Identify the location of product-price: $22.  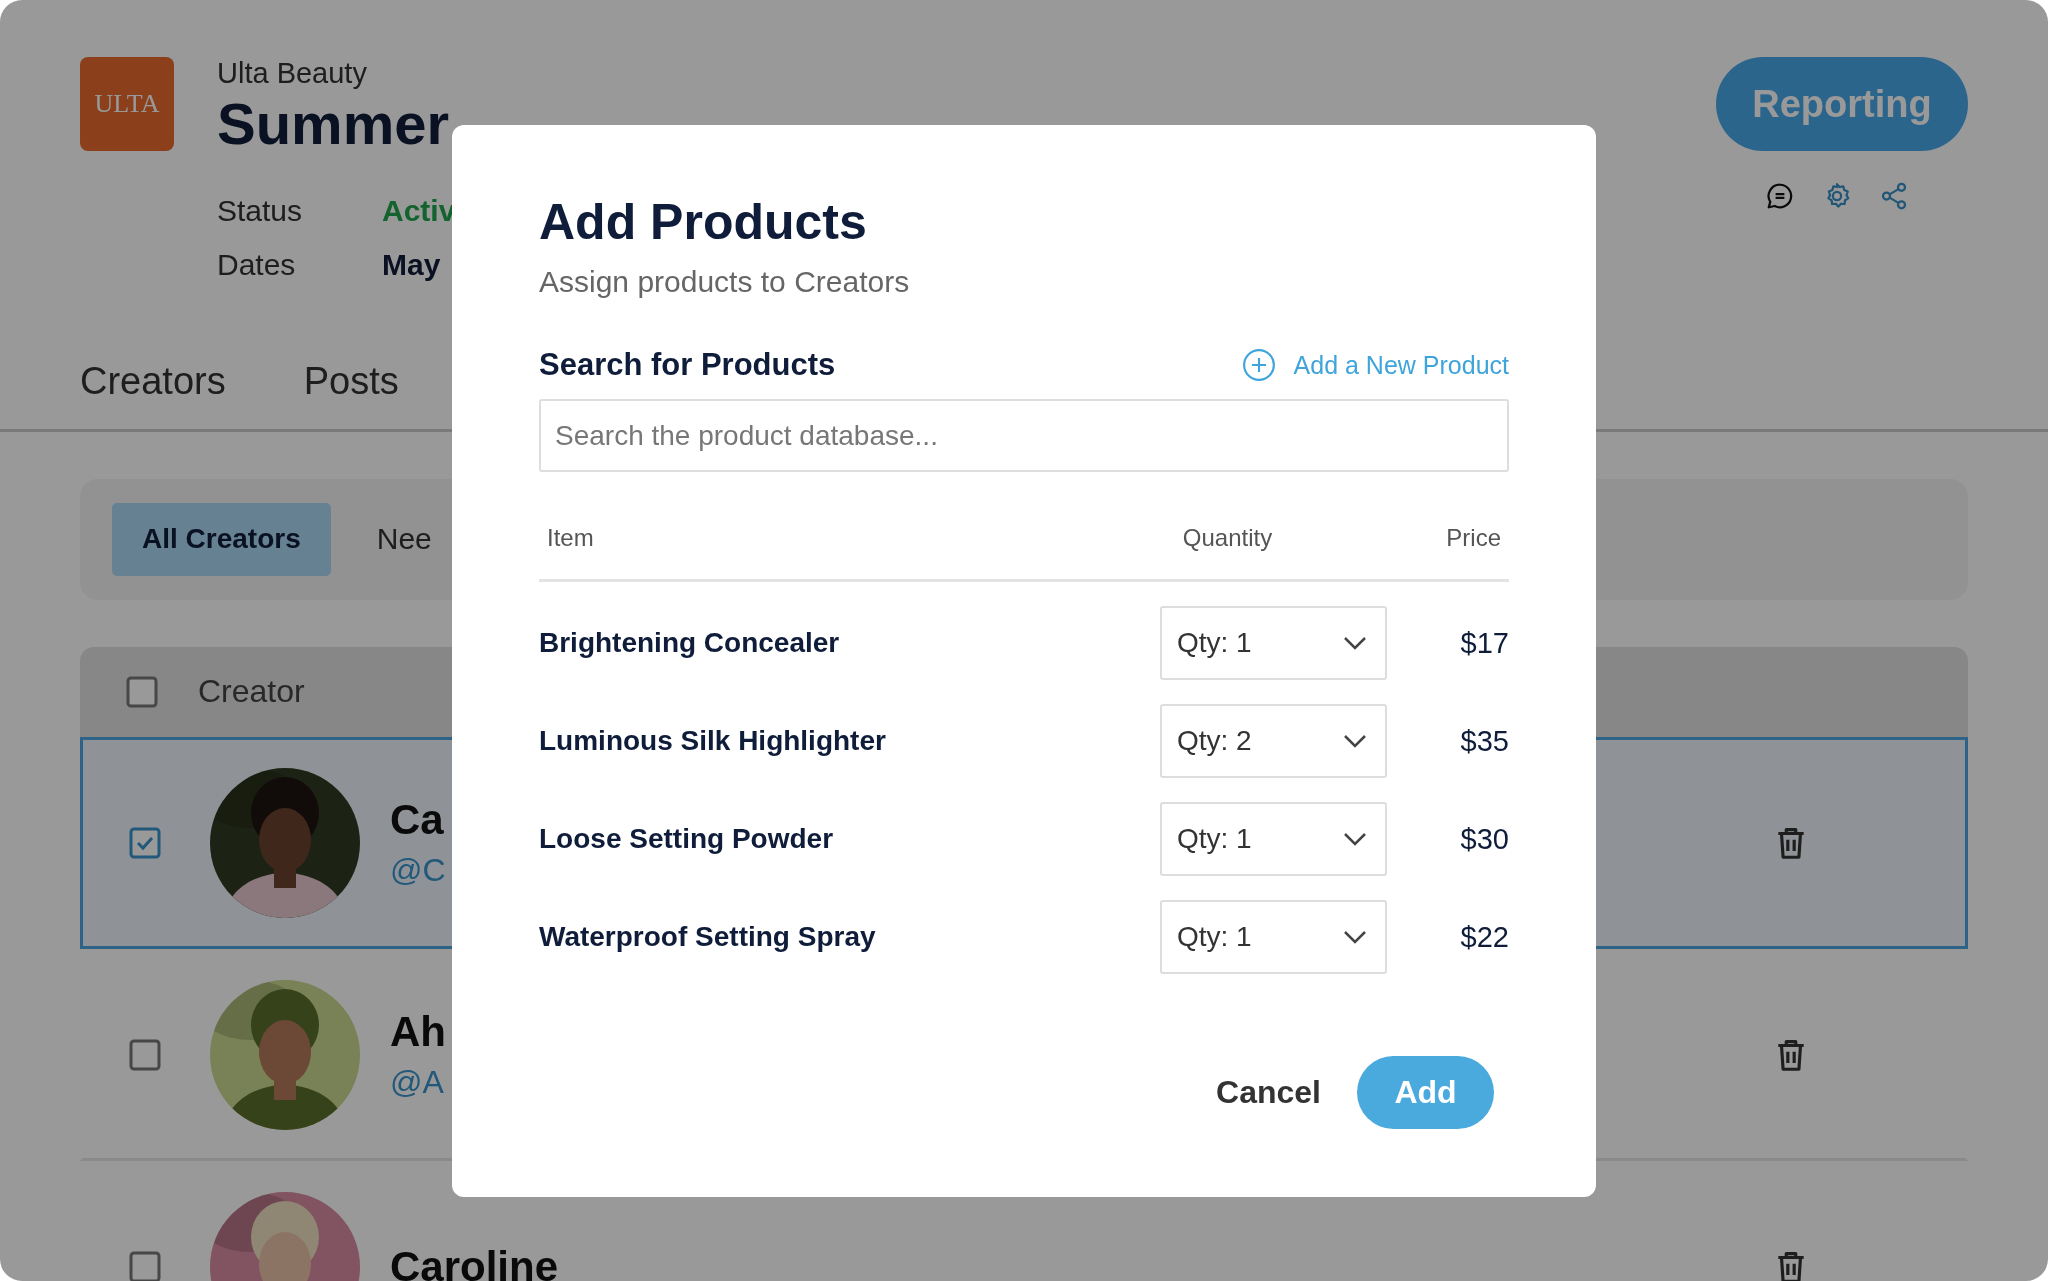
(1484, 937).